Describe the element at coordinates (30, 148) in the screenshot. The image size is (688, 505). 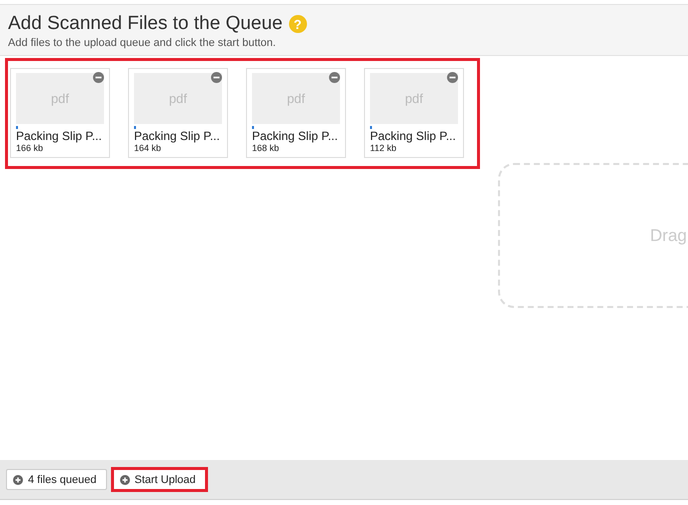
I see `file-size: 166 kb` at that location.